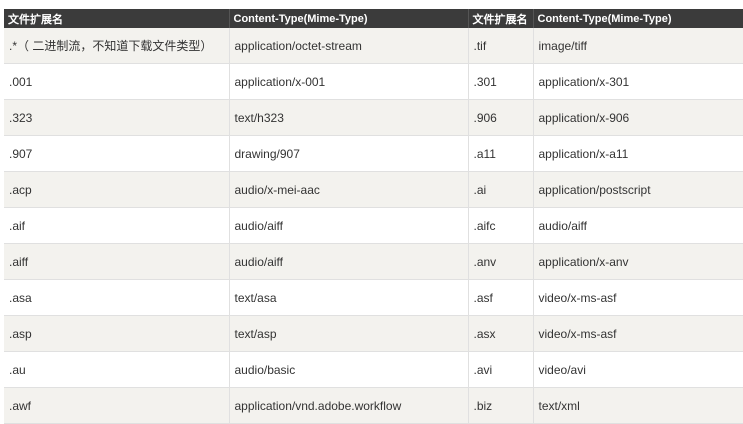 Image resolution: width=743 pixels, height=424 pixels. What do you see at coordinates (638, 405) in the screenshot?
I see `cell-content-type: text/xml` at bounding box center [638, 405].